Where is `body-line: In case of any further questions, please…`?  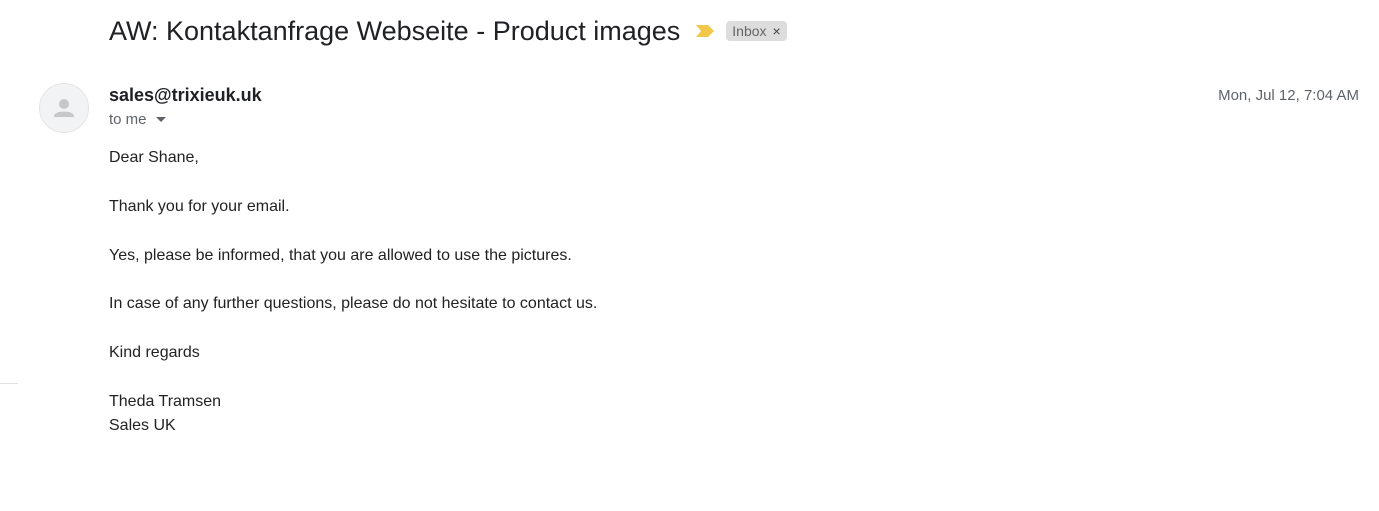
body-line: In case of any further questions, please… is located at coordinates (353, 304).